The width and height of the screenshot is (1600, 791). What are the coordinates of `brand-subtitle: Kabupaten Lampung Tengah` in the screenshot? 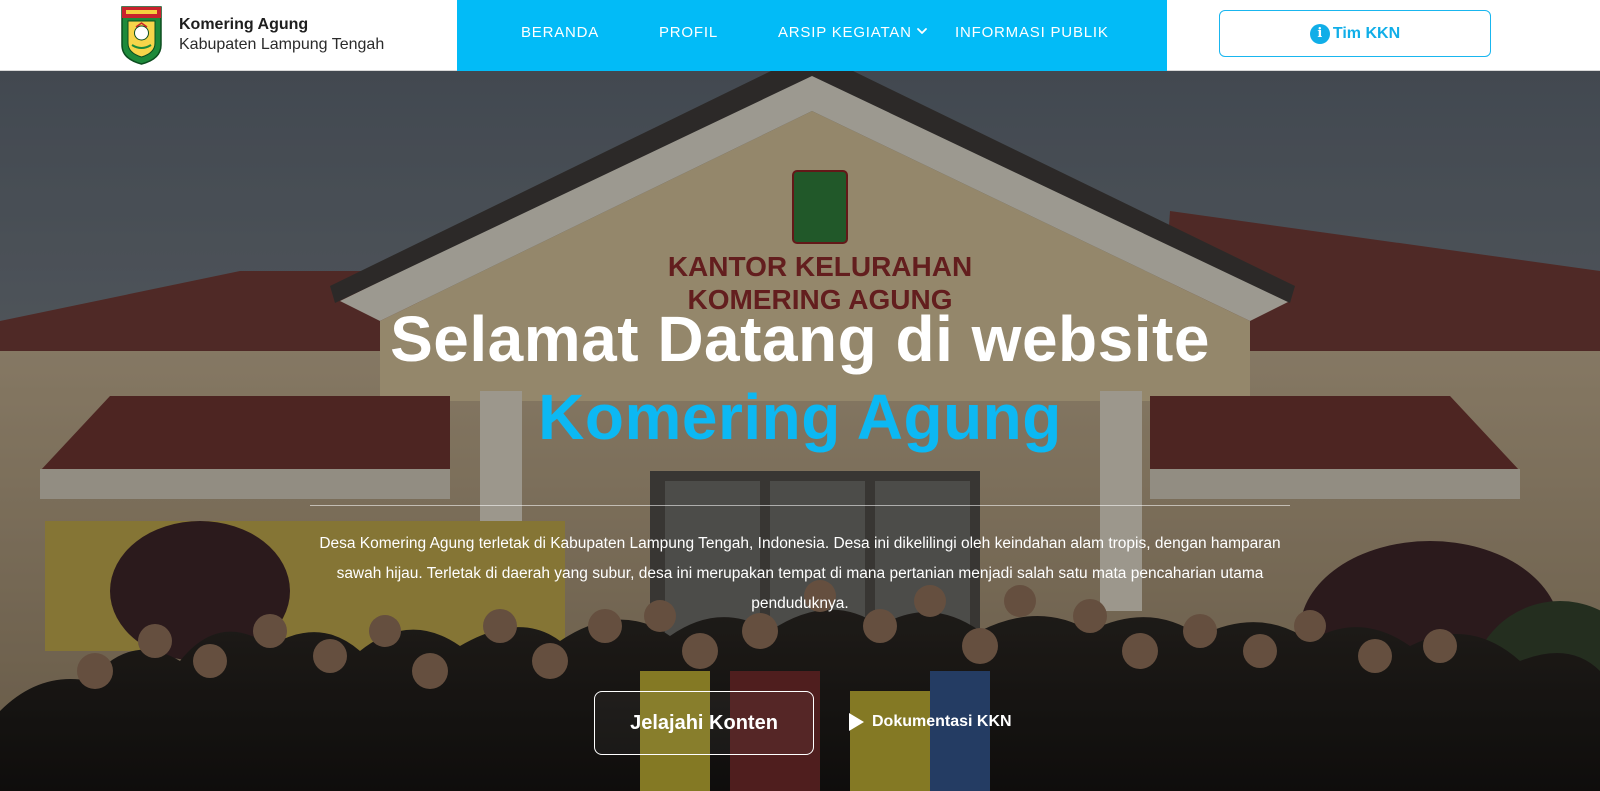 It's located at (282, 44).